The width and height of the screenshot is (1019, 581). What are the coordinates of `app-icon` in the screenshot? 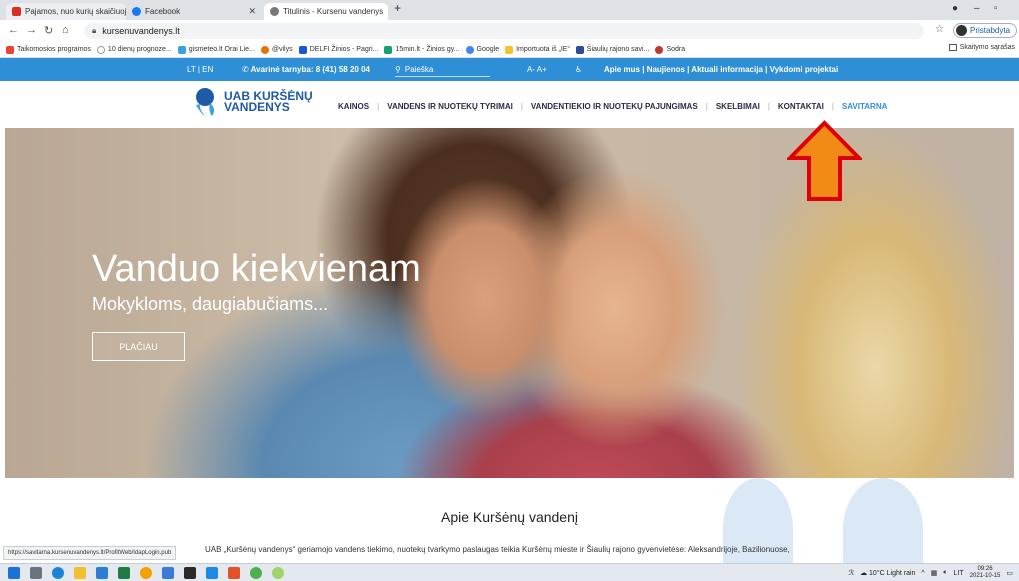 It's located at (278, 573).